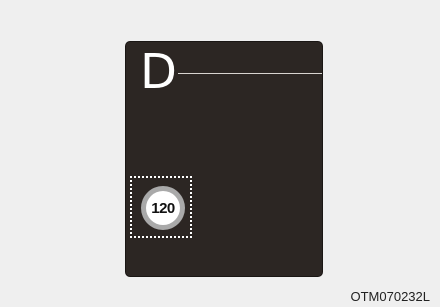  I want to click on figure-code: OTM070232L, so click(390, 296).